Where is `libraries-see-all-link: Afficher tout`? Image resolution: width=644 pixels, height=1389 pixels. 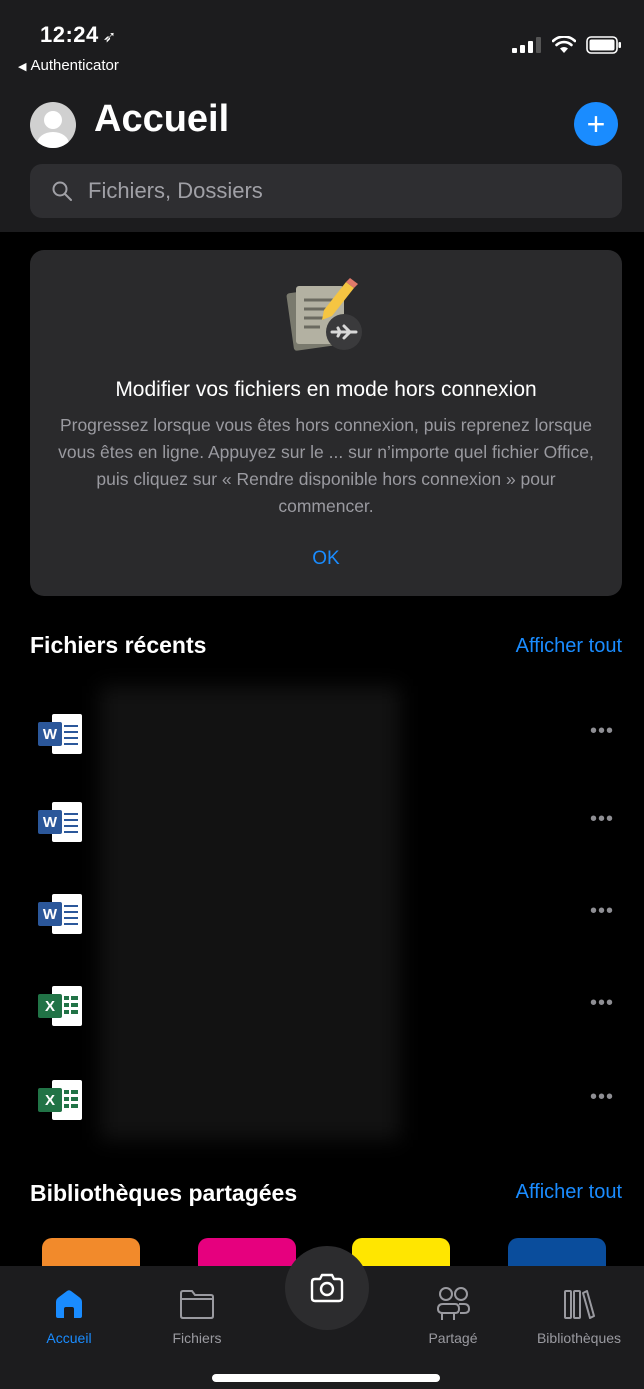 libraries-see-all-link: Afficher tout is located at coordinates (569, 1192).